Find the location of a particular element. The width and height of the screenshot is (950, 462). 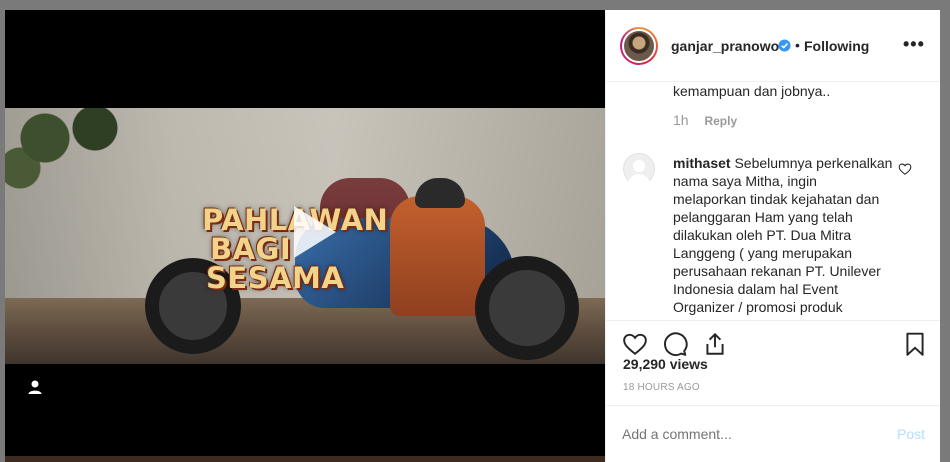

rider-front is located at coordinates (437, 256).